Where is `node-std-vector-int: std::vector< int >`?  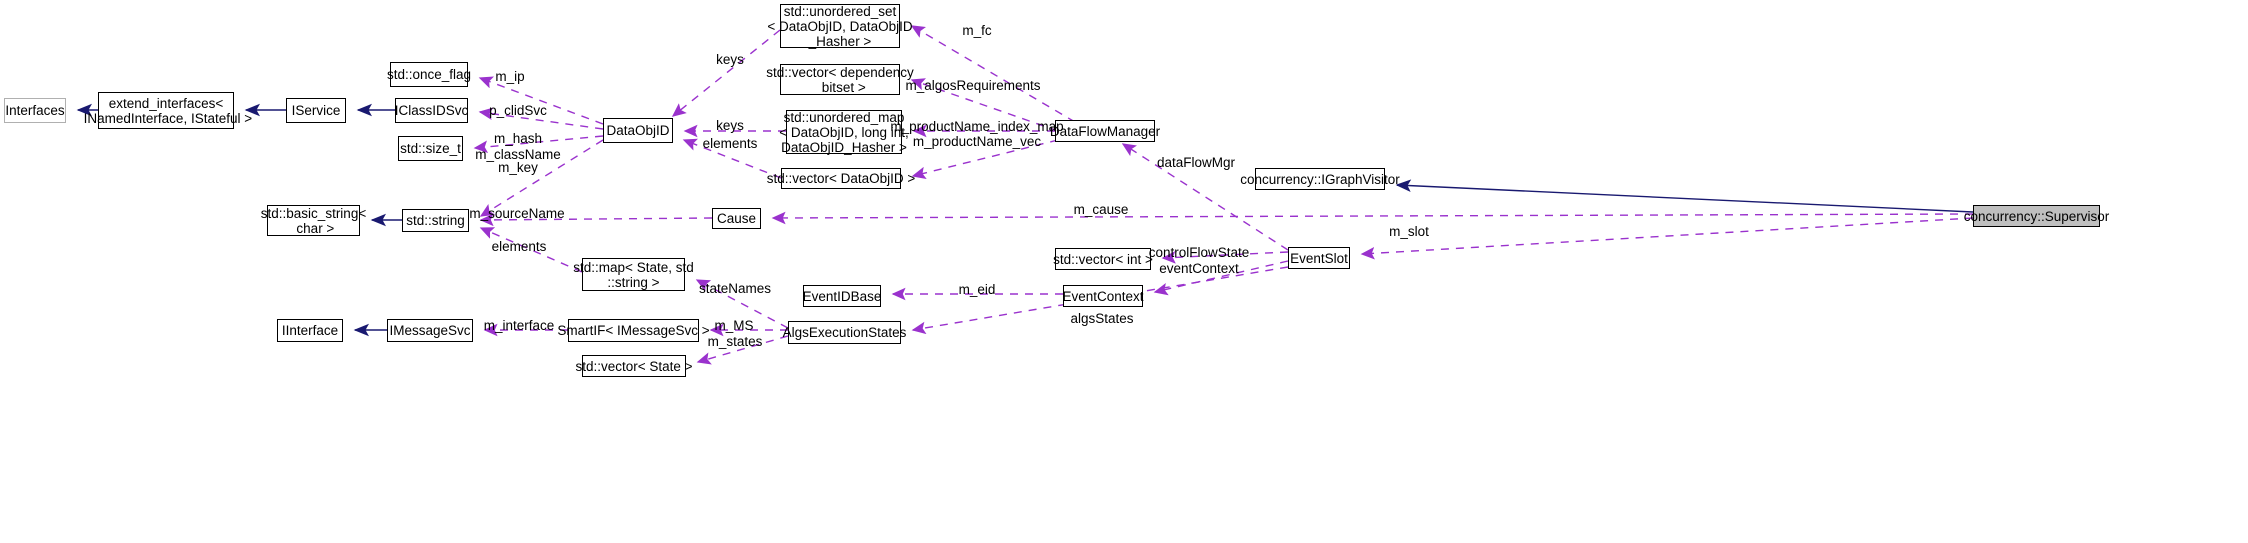
node-std-vector-int: std::vector< int > is located at coordinates (1103, 259).